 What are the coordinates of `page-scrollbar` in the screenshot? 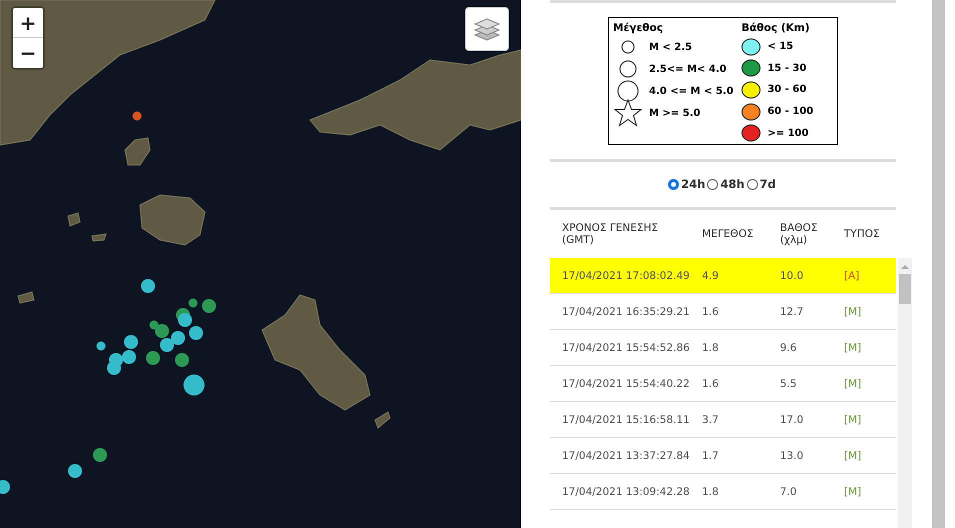 It's located at (938, 264).